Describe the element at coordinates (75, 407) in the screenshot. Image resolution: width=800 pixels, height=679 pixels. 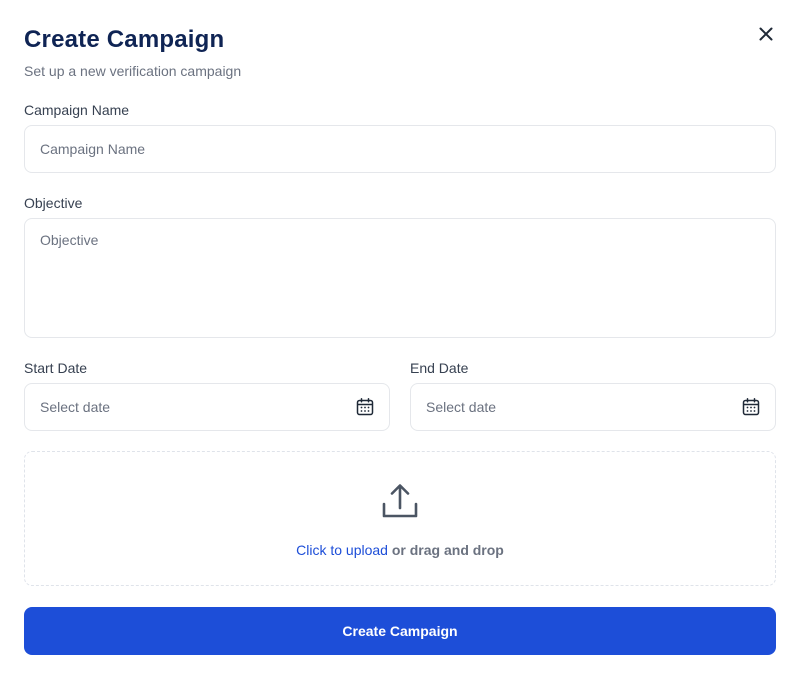
I see `start-date-placeholder: Select date` at that location.